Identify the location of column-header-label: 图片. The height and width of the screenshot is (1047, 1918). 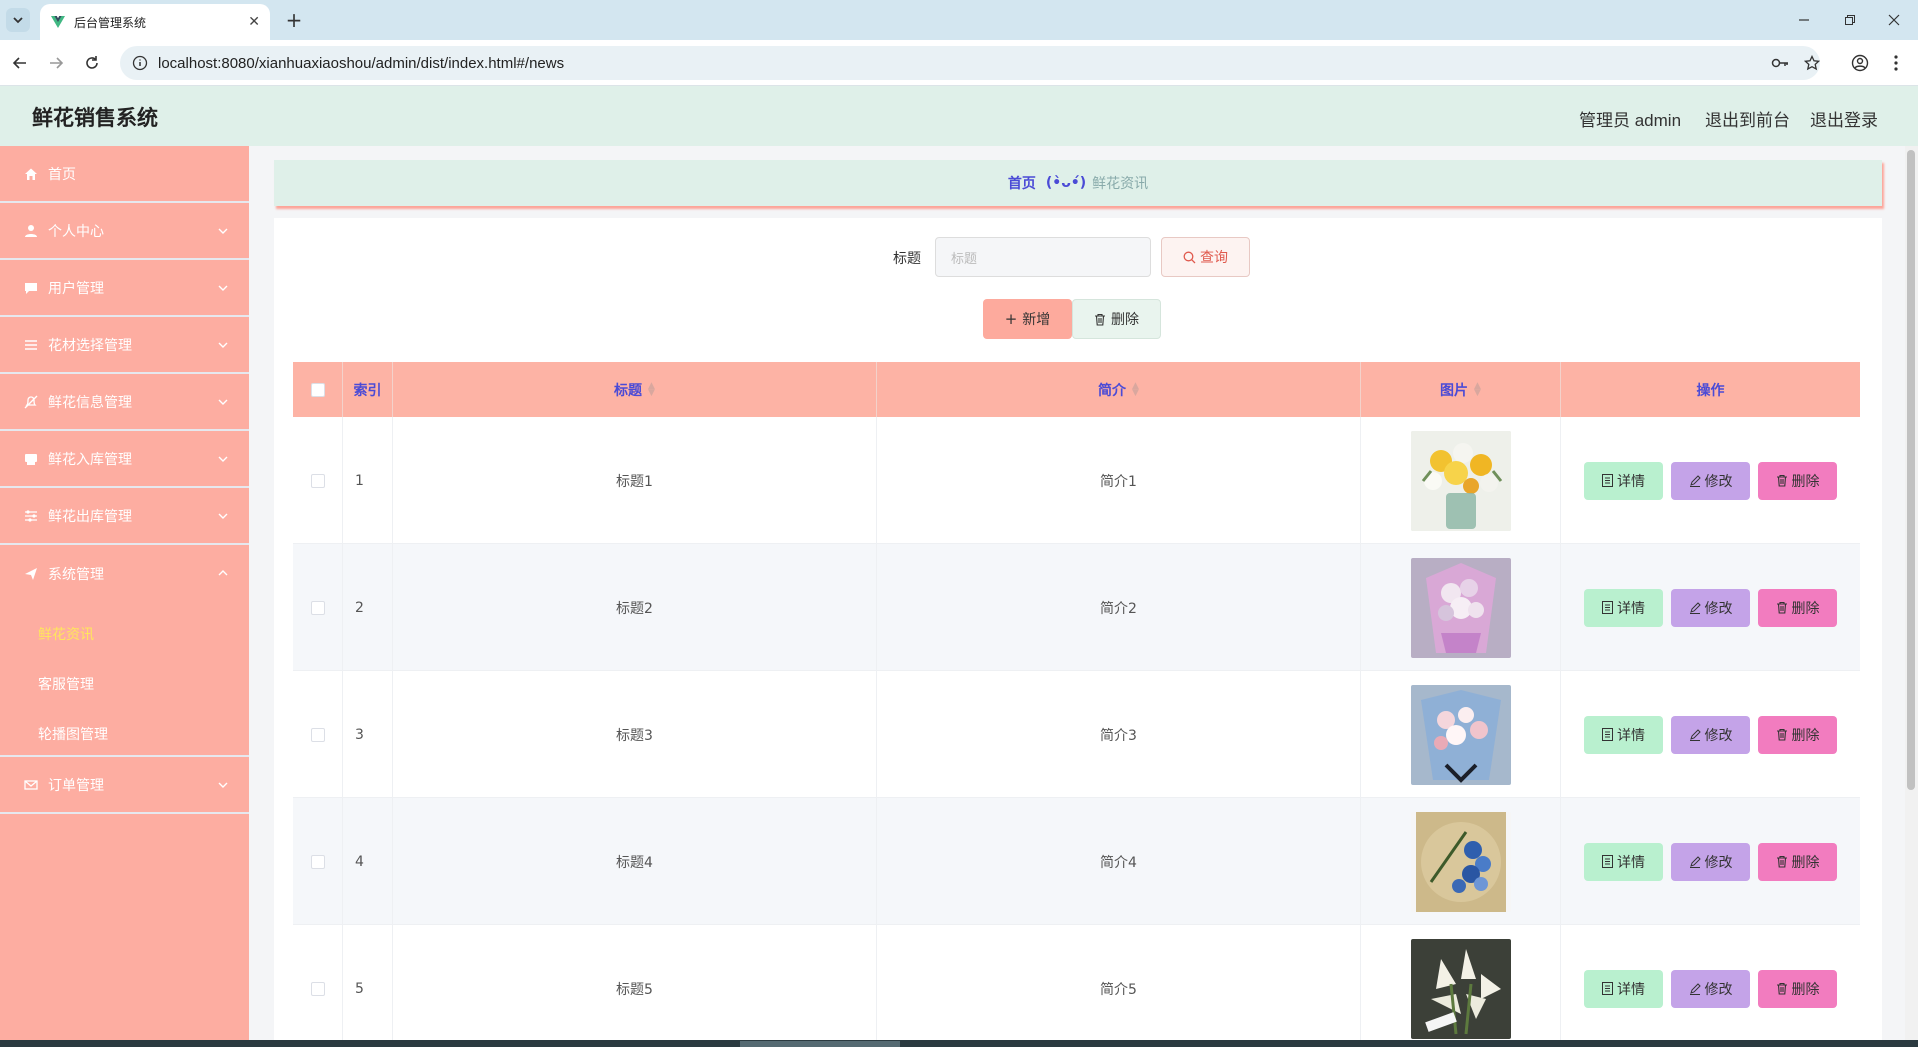
(1454, 390).